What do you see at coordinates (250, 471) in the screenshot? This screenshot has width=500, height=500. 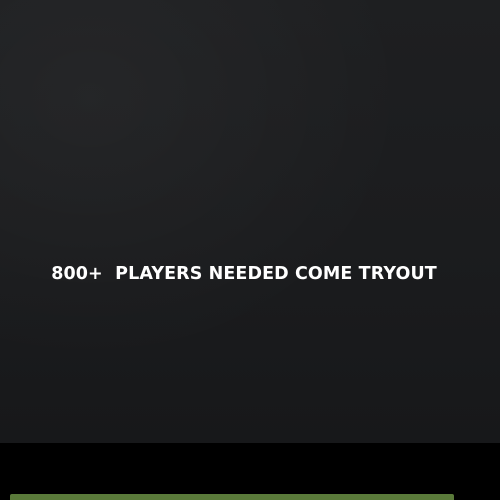 I see `footer-bar` at bounding box center [250, 471].